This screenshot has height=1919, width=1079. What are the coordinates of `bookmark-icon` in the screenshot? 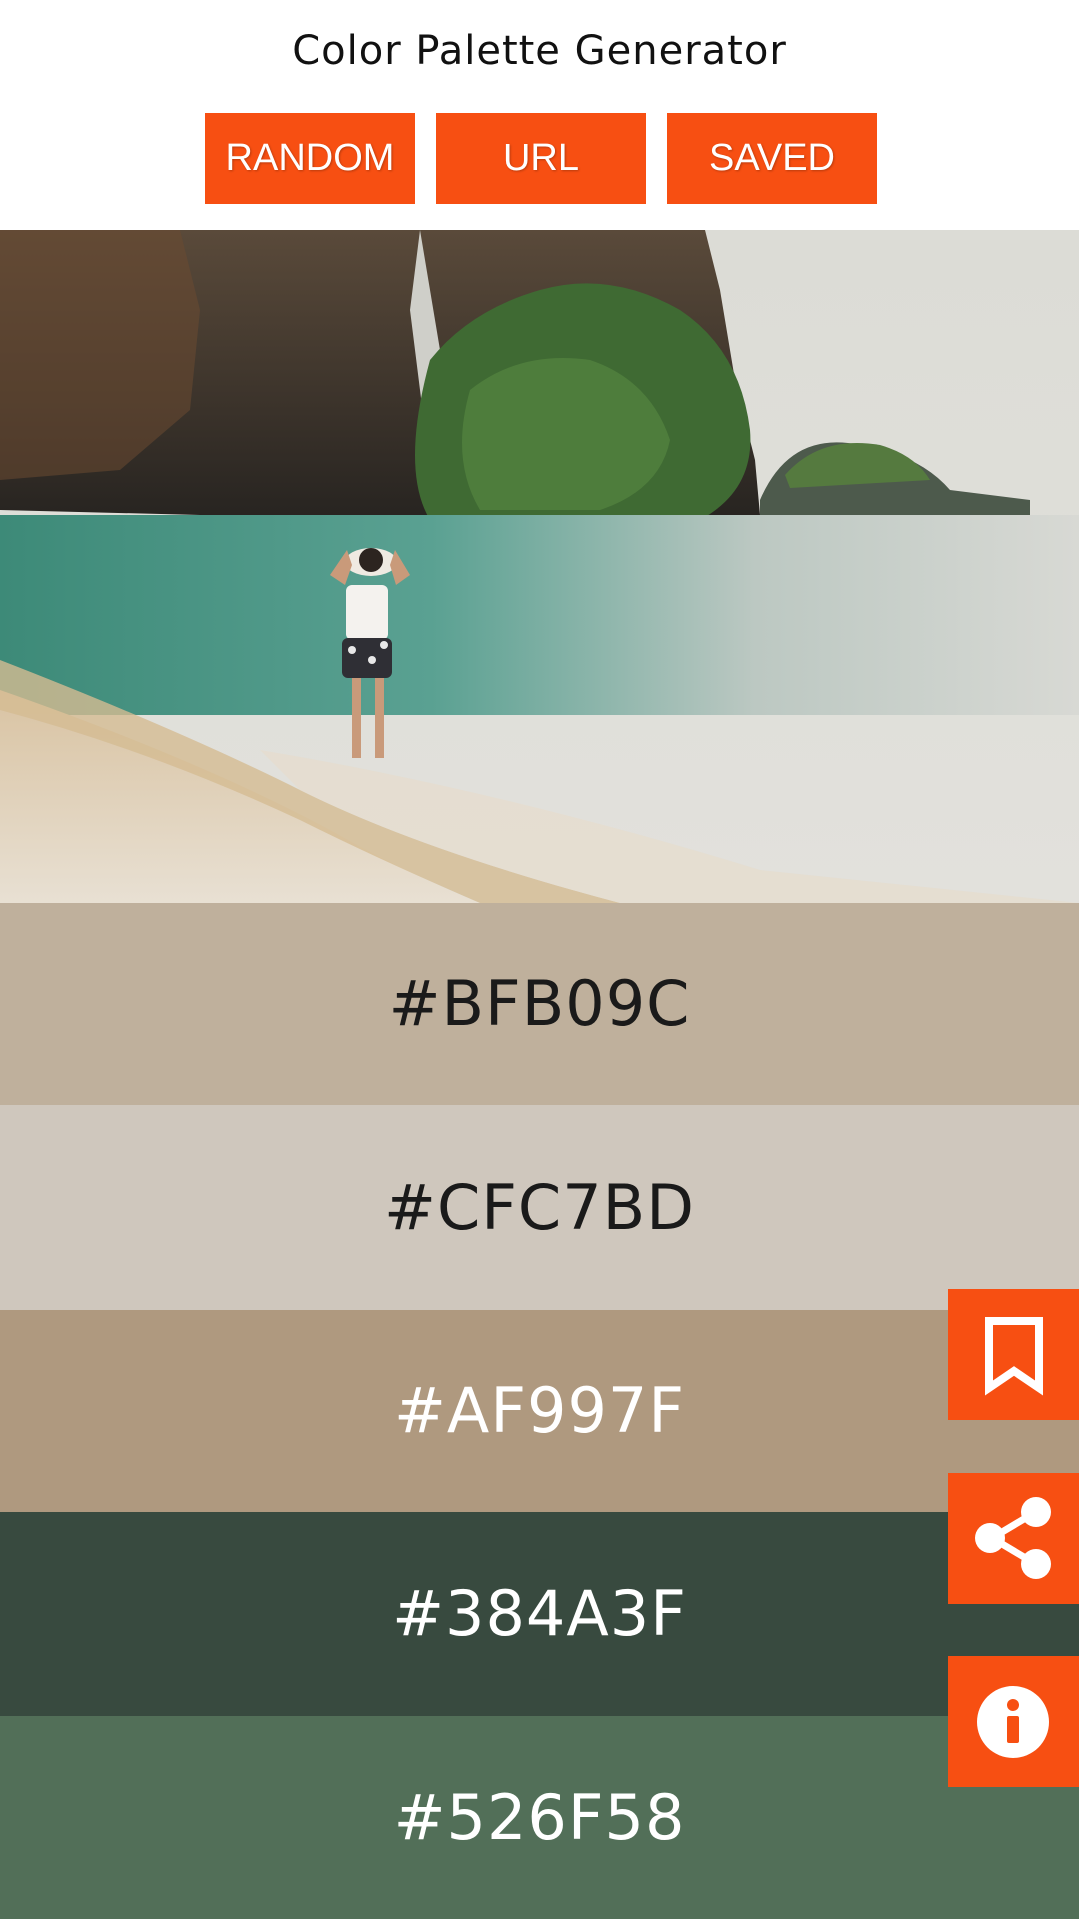 It's located at (1014, 1356).